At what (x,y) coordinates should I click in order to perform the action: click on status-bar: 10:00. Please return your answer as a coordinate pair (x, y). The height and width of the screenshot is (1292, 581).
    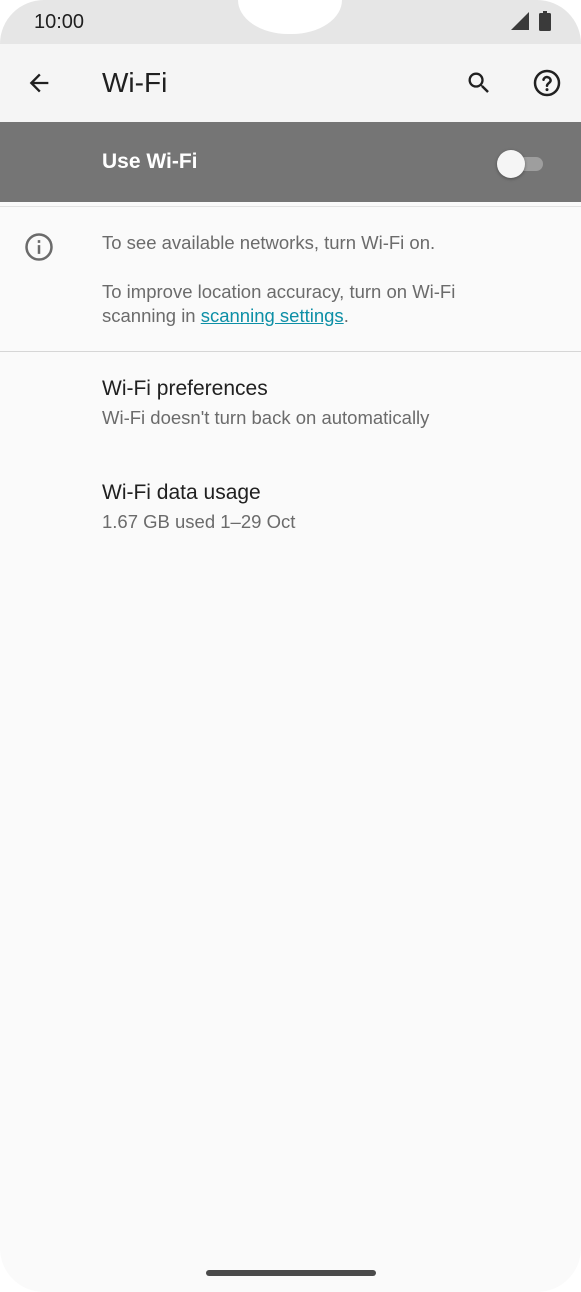
    Looking at the image, I should click on (290, 22).